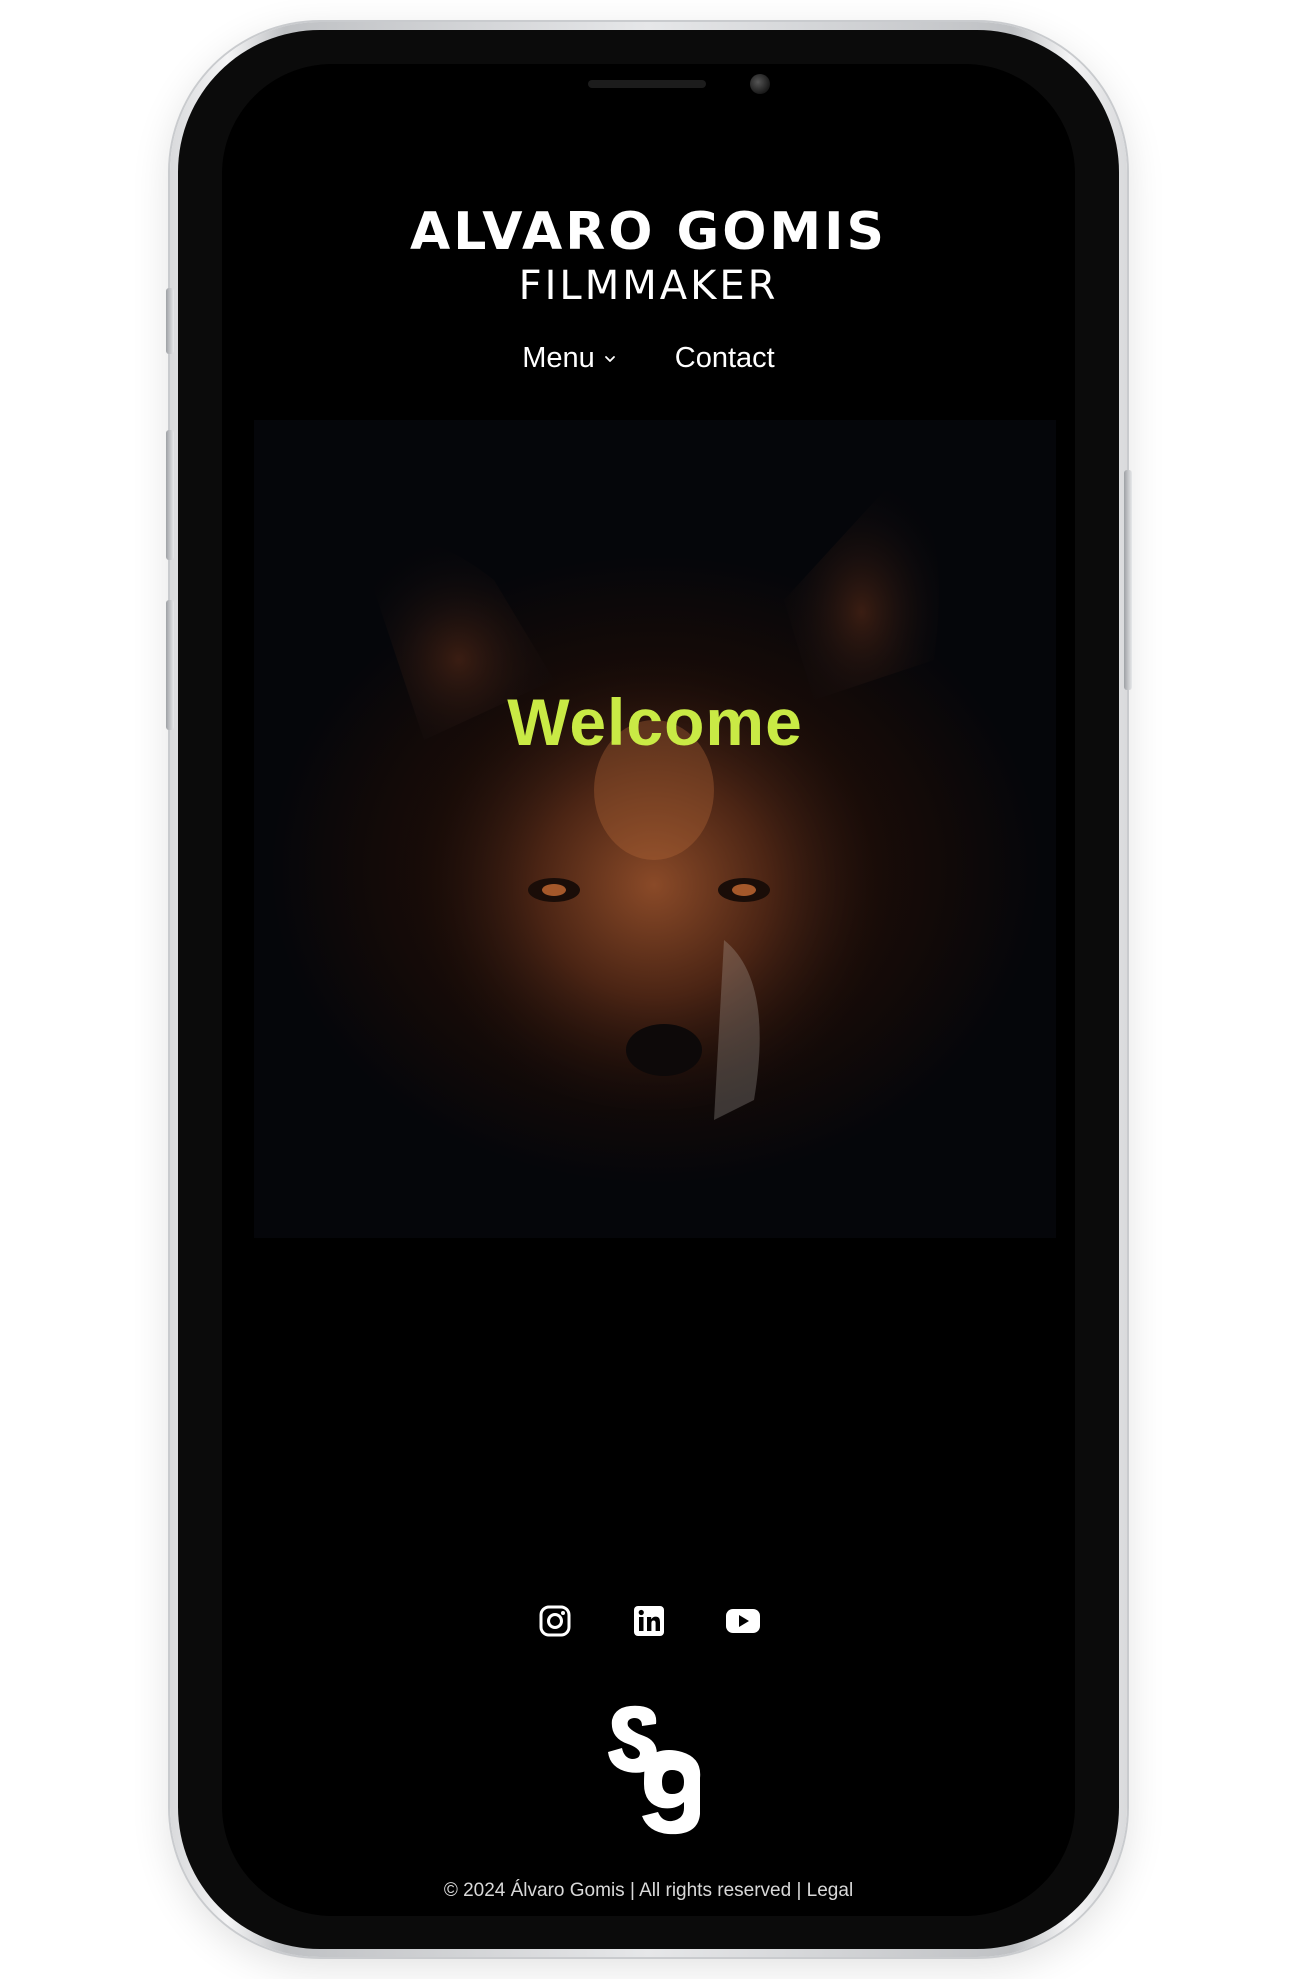 The image size is (1301, 1979). Describe the element at coordinates (558, 358) in the screenshot. I see `nav-menu-label: Menu` at that location.